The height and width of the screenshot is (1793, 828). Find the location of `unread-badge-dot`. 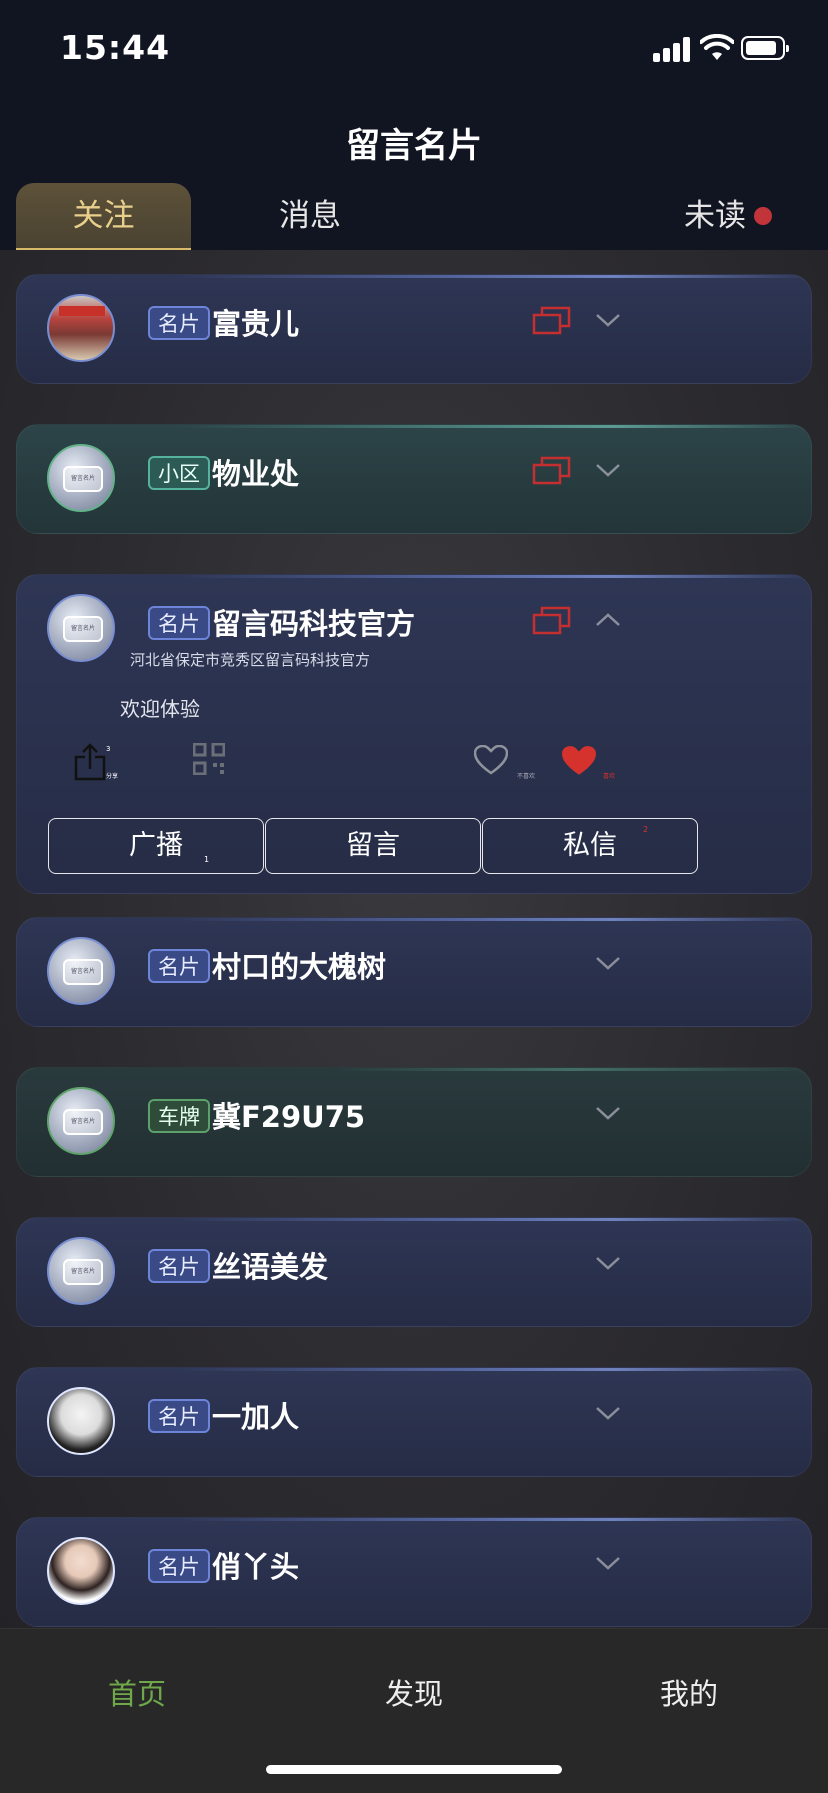

unread-badge-dot is located at coordinates (763, 216).